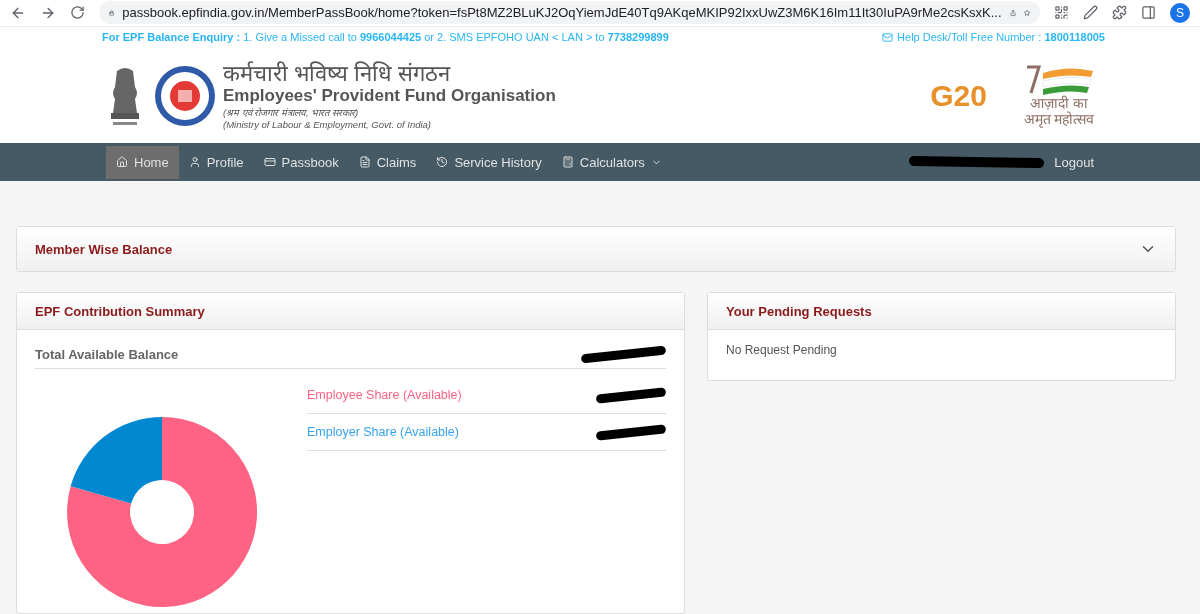  What do you see at coordinates (107, 354) in the screenshot?
I see `total-balance-label: Total Available Balance` at bounding box center [107, 354].